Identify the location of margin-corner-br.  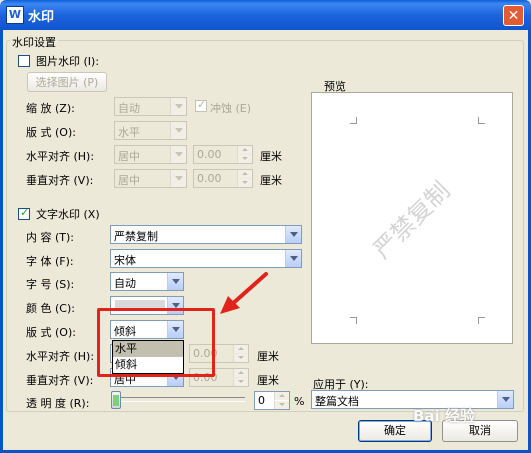
(481, 320).